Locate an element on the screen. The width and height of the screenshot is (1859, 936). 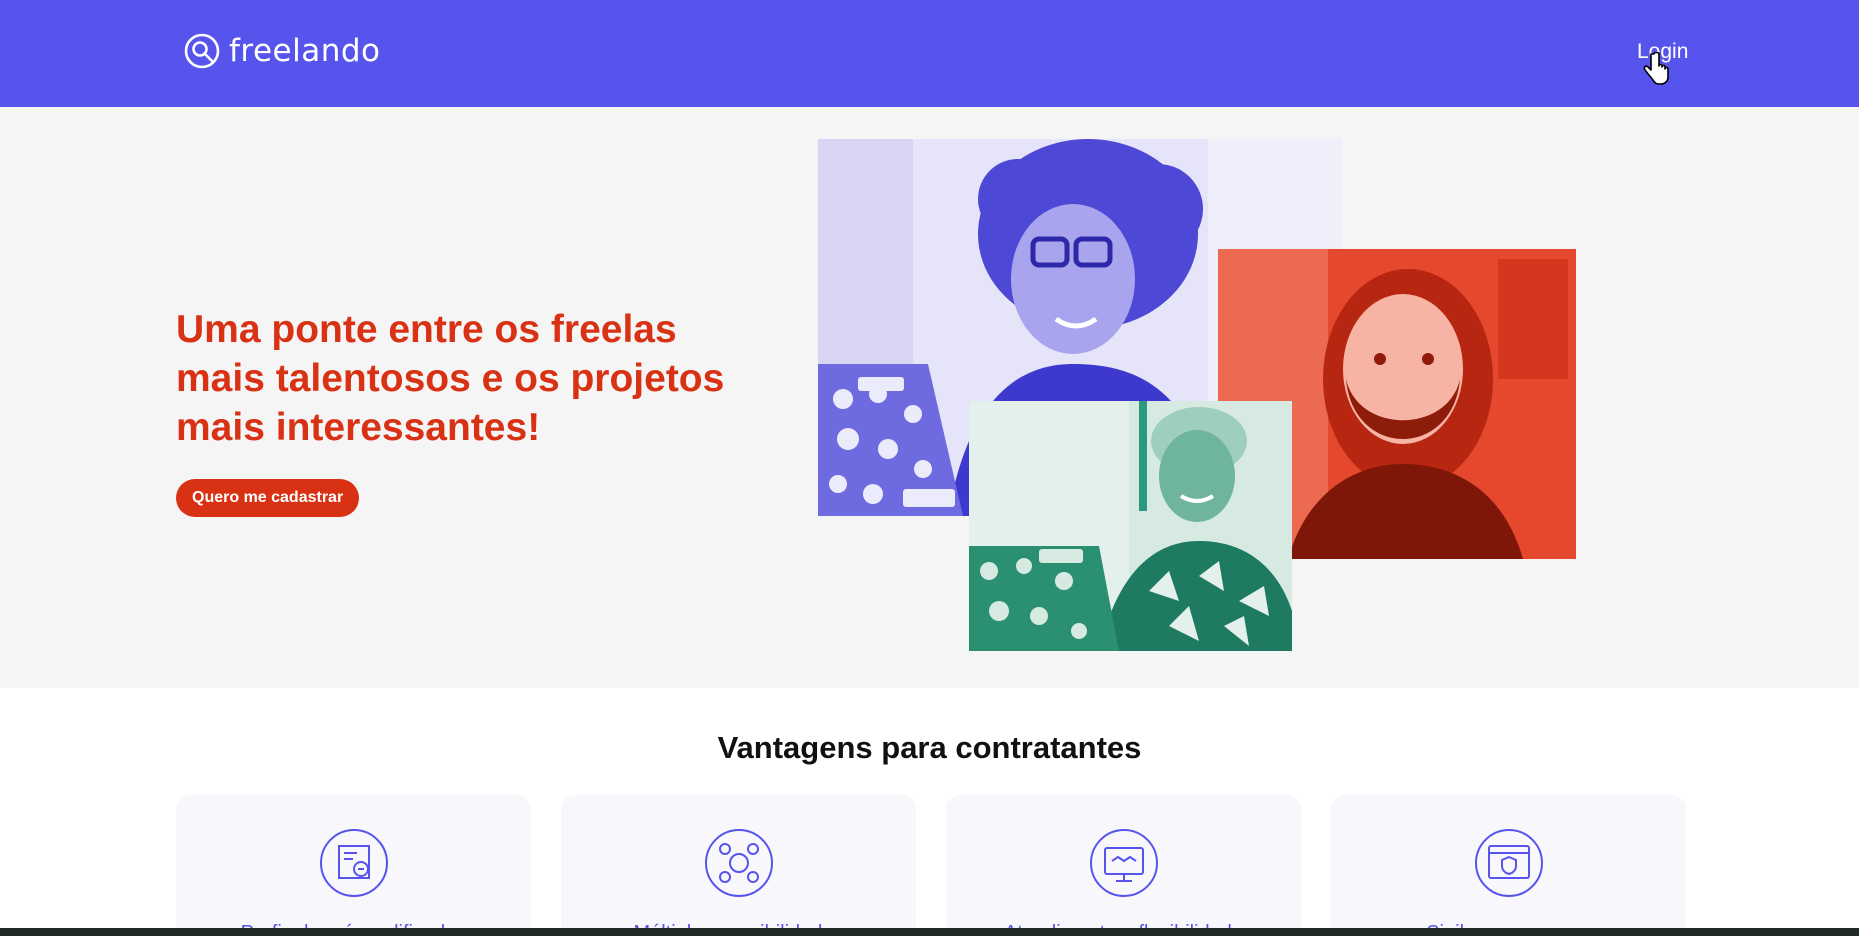
advantage-card: Perfis de pré-qualificados is located at coordinates (353, 865).